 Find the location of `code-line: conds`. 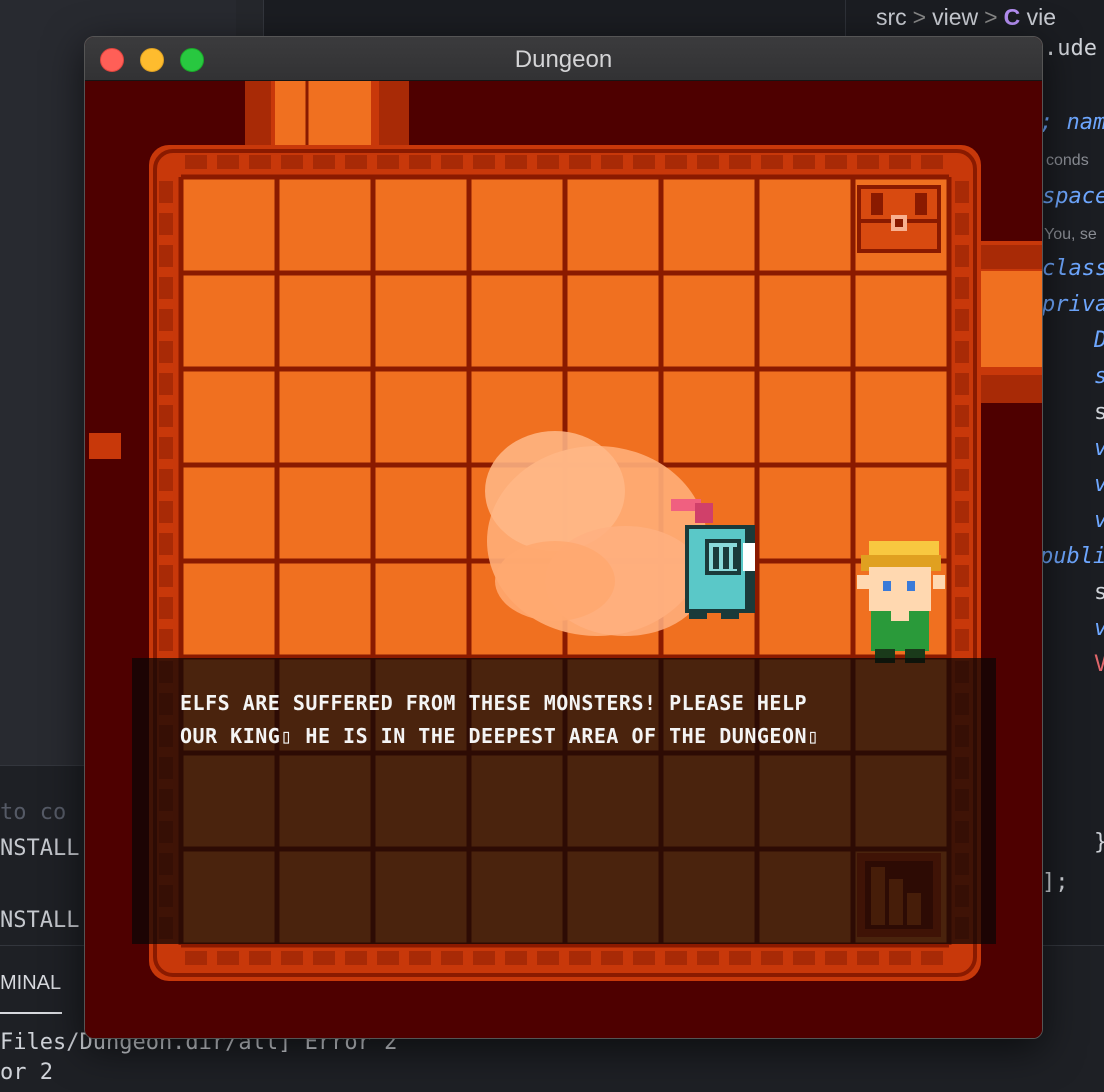

code-line: conds is located at coordinates (1067, 160).